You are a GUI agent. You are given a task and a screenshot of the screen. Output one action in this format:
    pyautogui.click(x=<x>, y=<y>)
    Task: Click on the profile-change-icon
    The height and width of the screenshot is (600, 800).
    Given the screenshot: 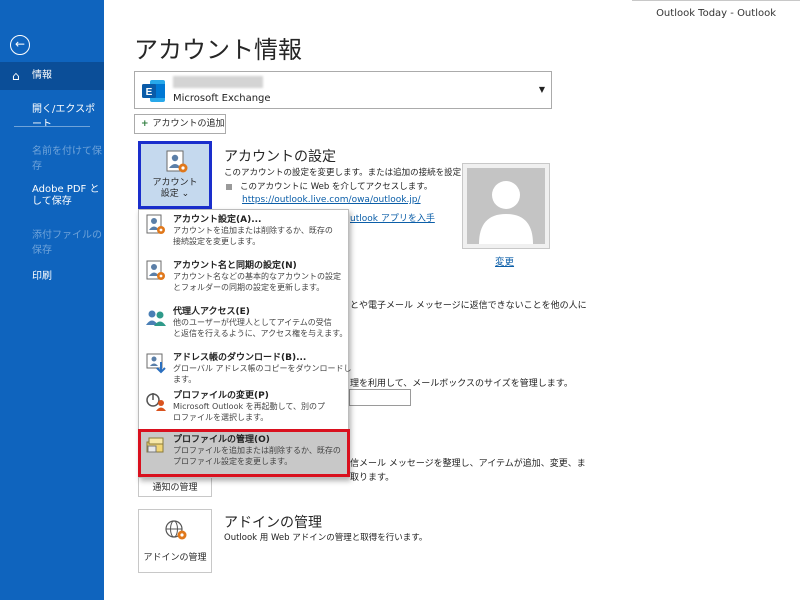 What is the action you would take?
    pyautogui.click(x=156, y=402)
    